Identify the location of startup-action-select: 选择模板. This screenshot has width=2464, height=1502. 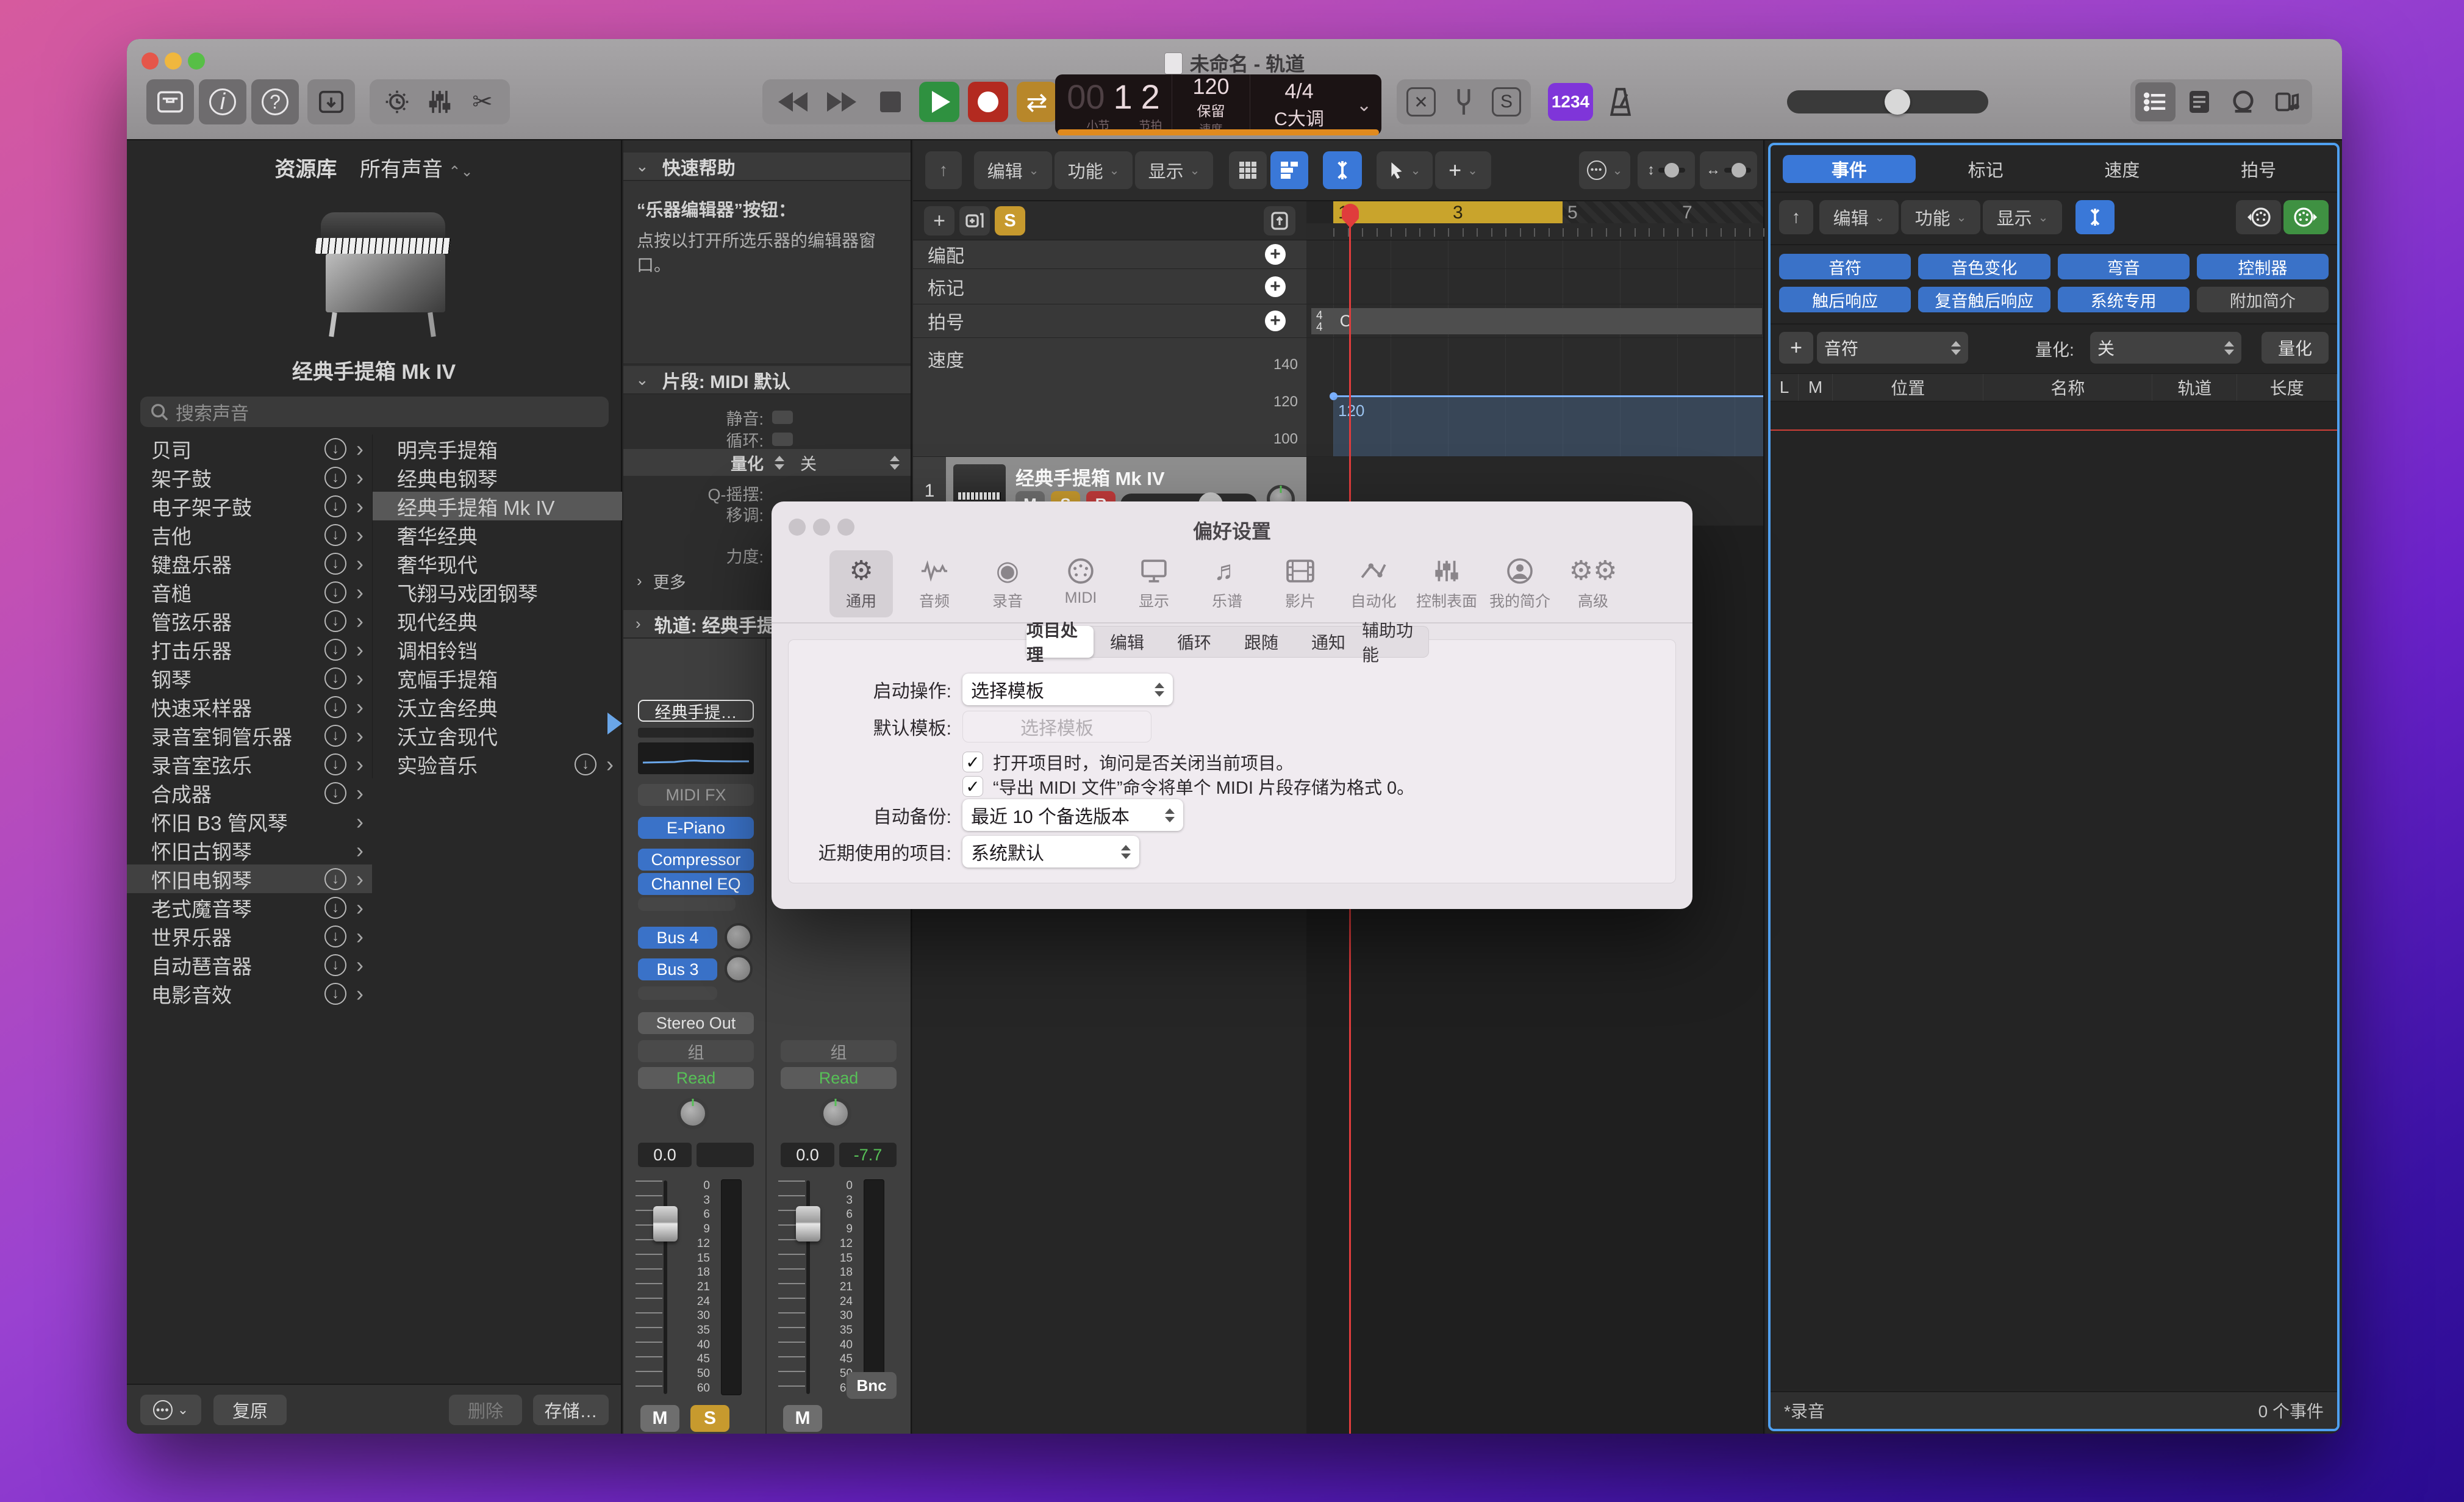
(1067, 689).